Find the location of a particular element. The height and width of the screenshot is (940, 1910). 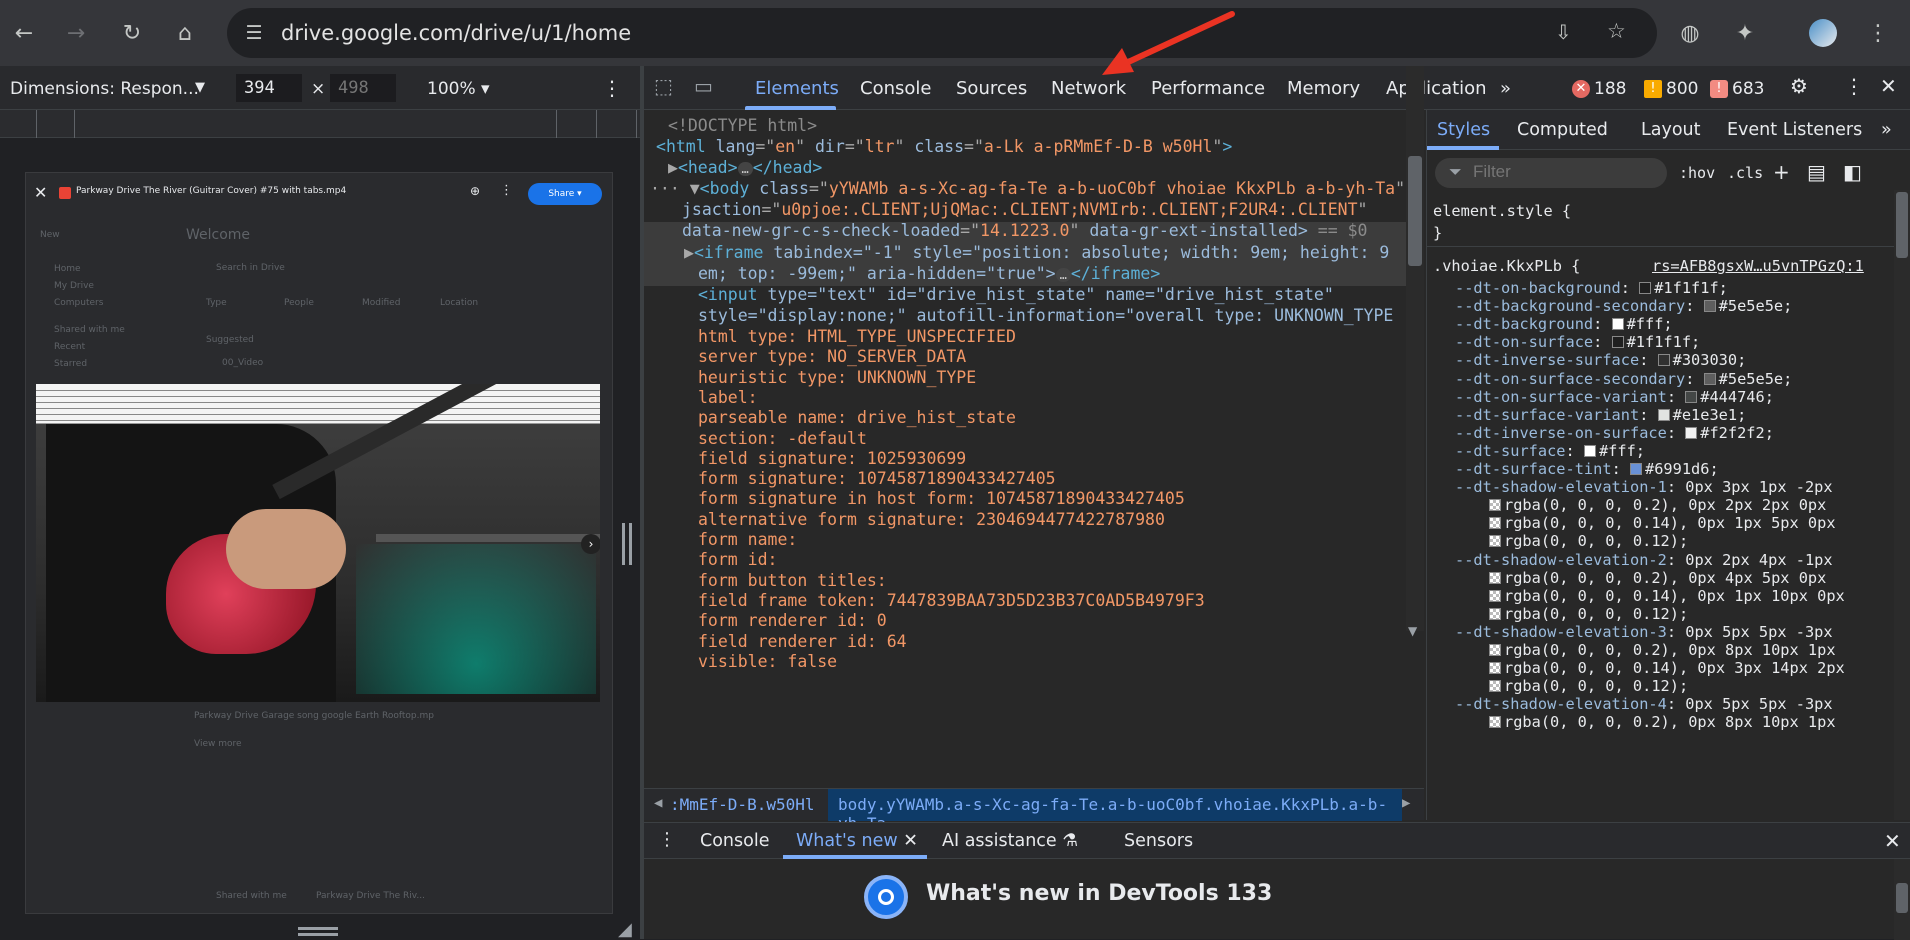

css-property: --dt-background-secondary: #5e5e5e; is located at coordinates (1623, 306).